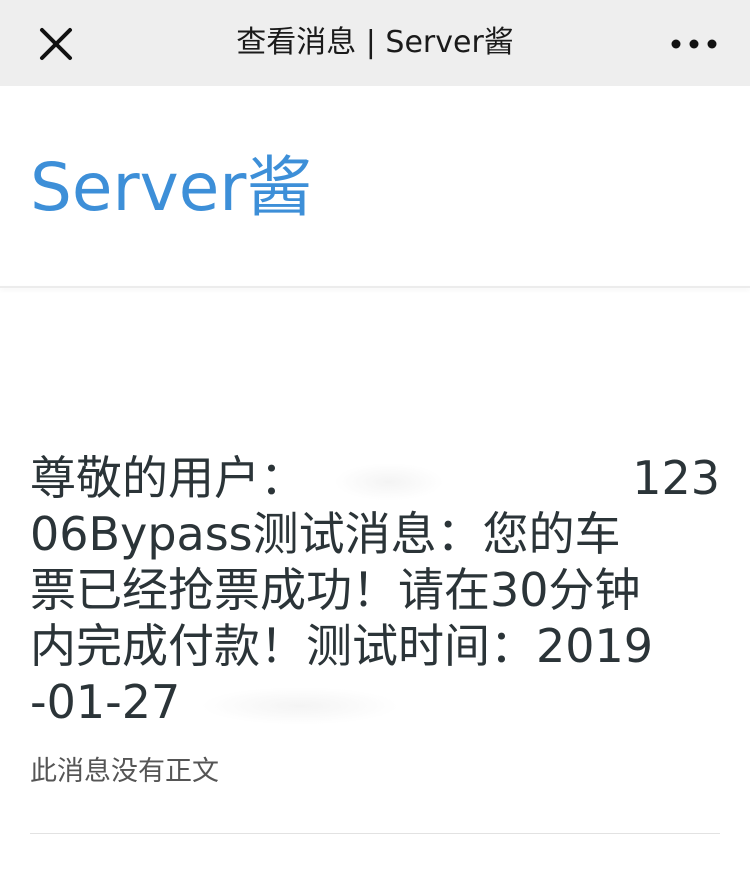 The height and width of the screenshot is (873, 750). What do you see at coordinates (676, 478) in the screenshot?
I see `message-number-fragment: 123` at bounding box center [676, 478].